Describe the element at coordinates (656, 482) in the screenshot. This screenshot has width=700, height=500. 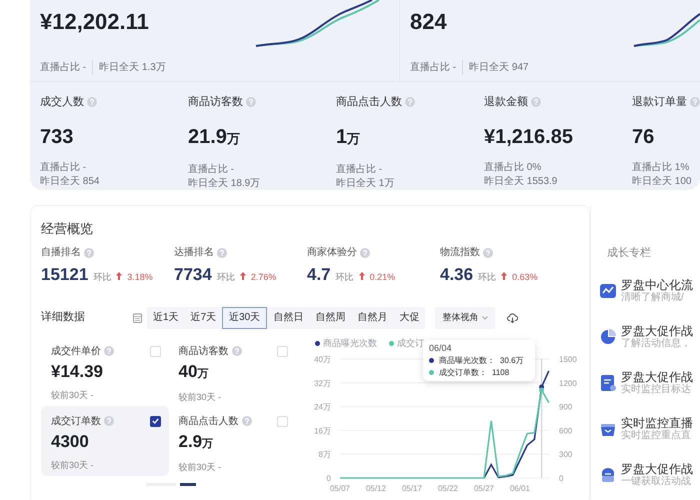
I see `article-description: 一键获取活动战` at that location.